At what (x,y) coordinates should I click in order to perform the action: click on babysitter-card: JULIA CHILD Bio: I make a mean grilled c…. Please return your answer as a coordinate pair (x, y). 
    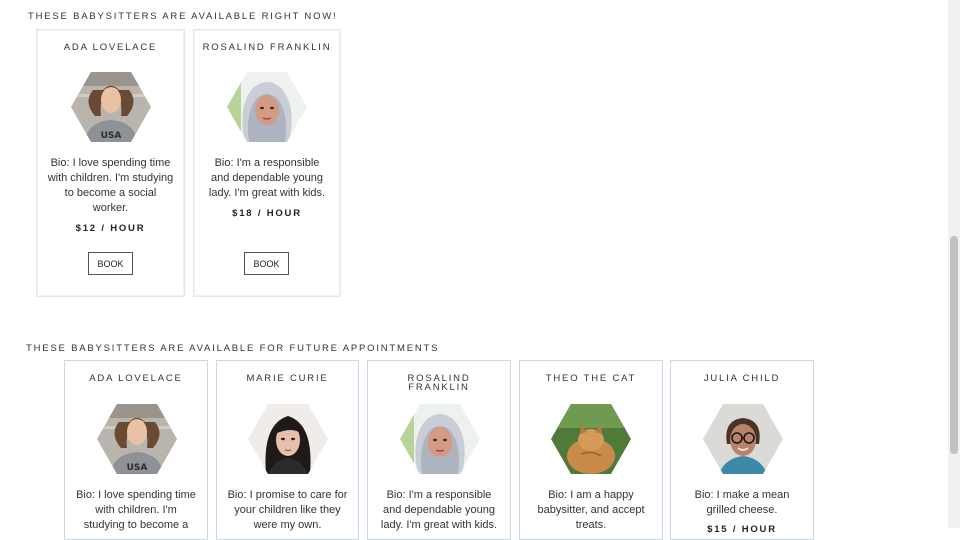
    Looking at the image, I should click on (742, 450).